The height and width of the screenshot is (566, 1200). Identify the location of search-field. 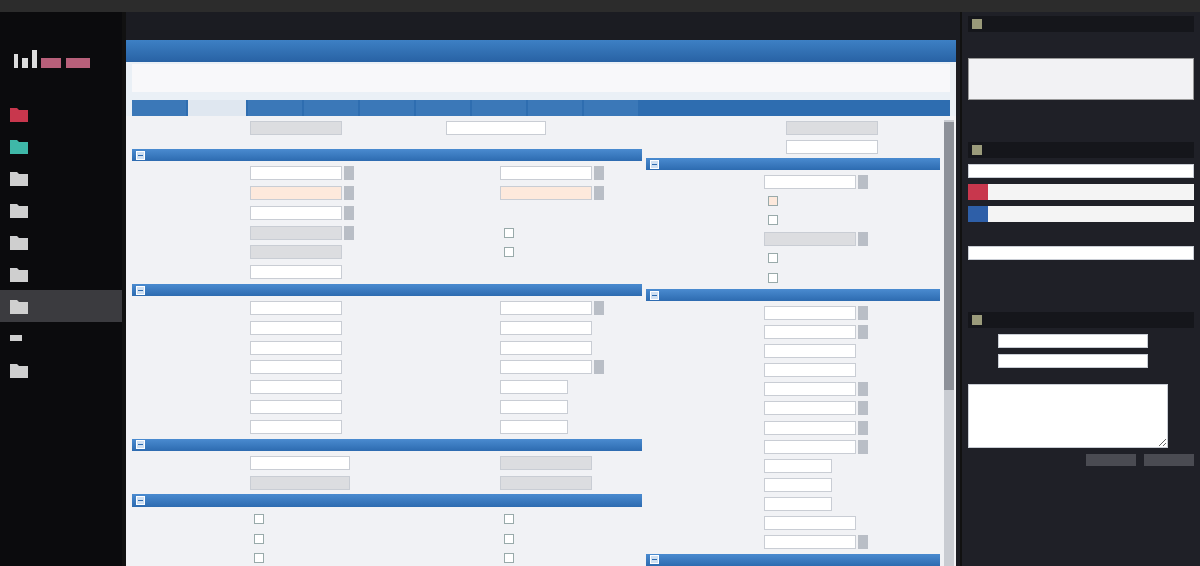
(1081, 171).